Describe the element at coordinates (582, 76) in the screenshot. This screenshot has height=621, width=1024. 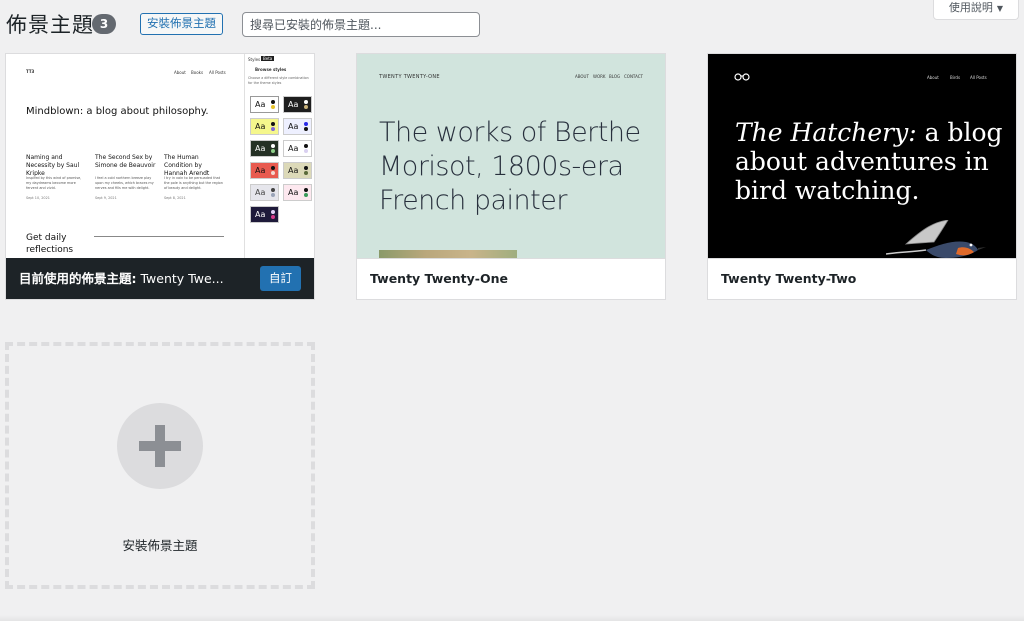
I see `preview-nav-item: ABOUT` at that location.